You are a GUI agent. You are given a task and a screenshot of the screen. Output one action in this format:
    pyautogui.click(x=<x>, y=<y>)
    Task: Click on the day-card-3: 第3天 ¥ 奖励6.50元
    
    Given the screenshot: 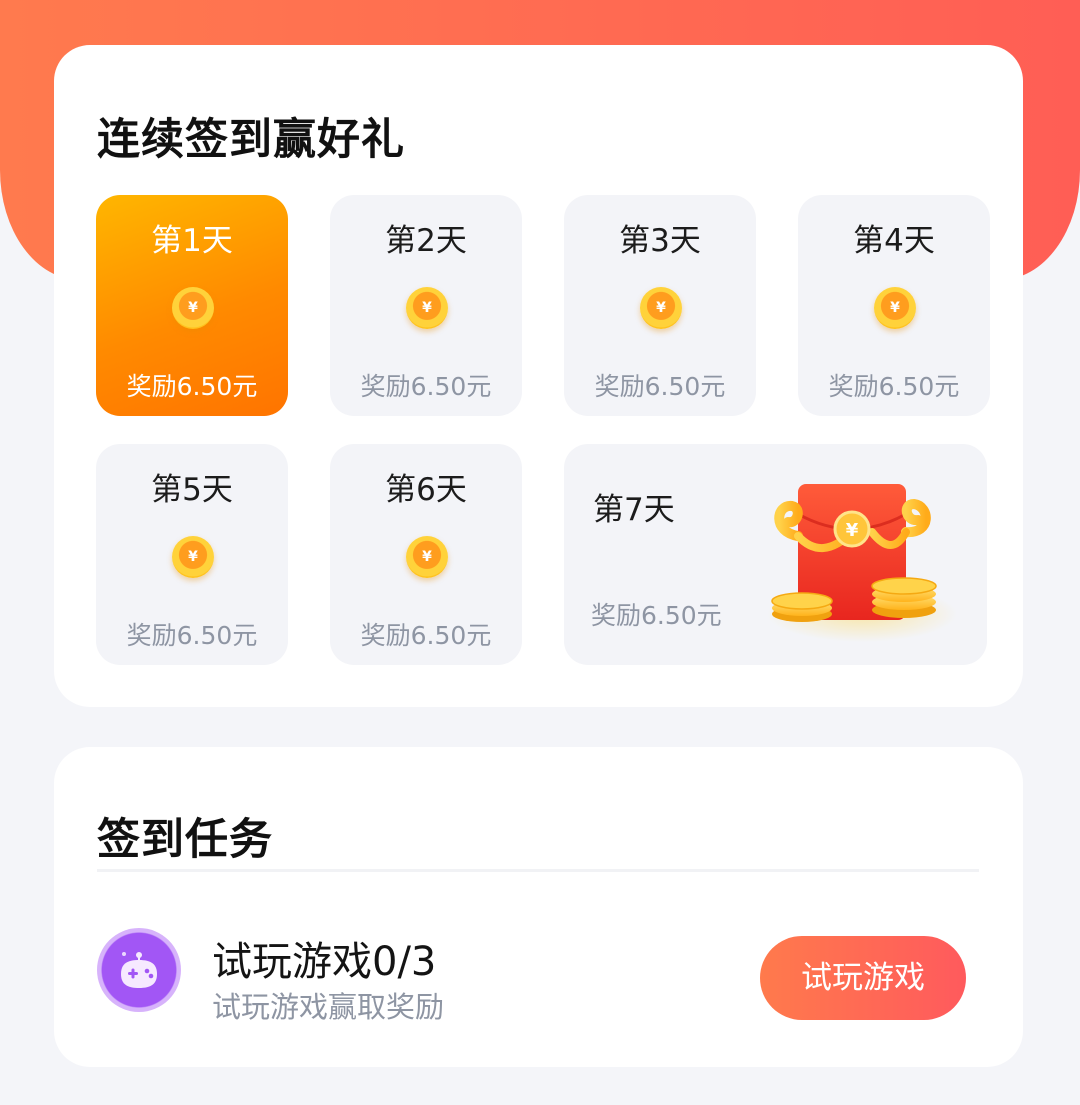 What is the action you would take?
    pyautogui.click(x=660, y=305)
    